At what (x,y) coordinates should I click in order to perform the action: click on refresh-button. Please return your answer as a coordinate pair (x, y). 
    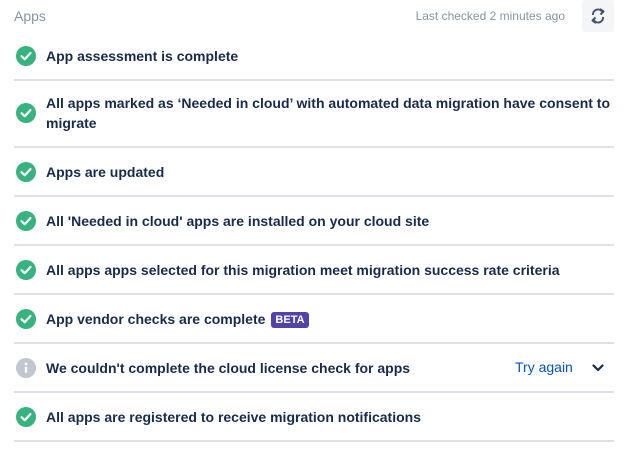
    Looking at the image, I should click on (598, 16).